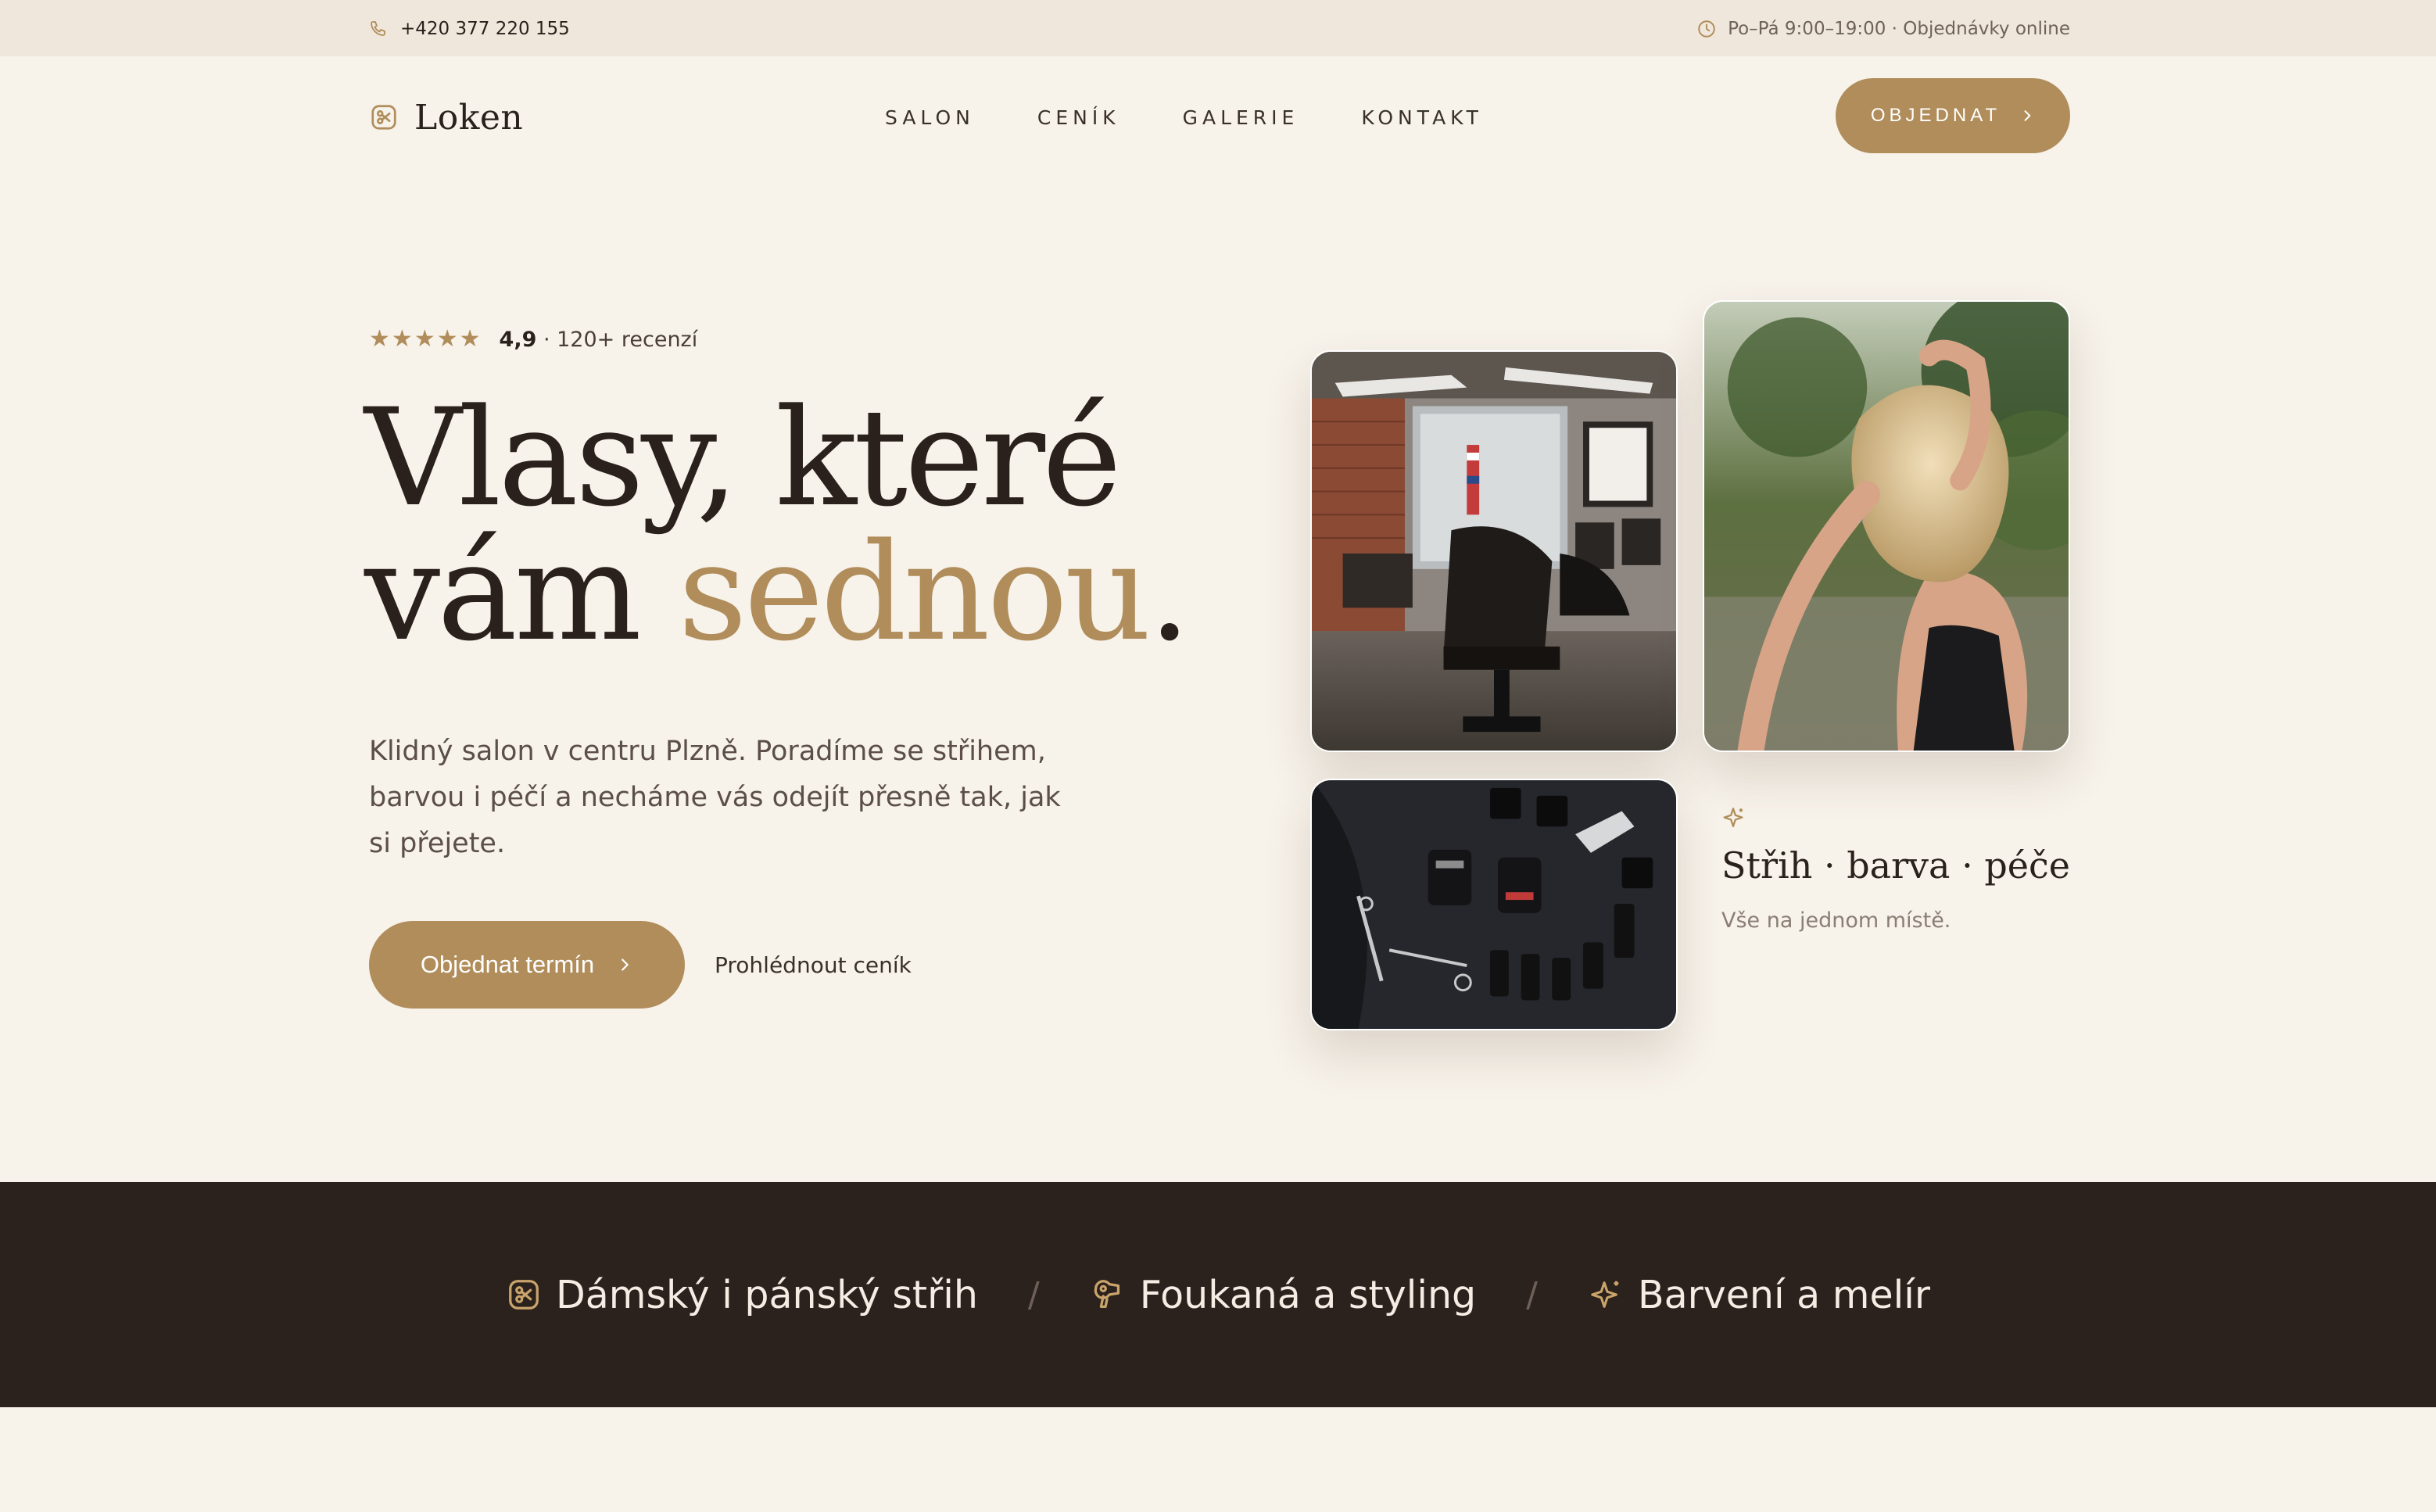 This screenshot has width=2436, height=1512. Describe the element at coordinates (1784, 1294) in the screenshot. I see `service-label: Barvení a melír` at that location.